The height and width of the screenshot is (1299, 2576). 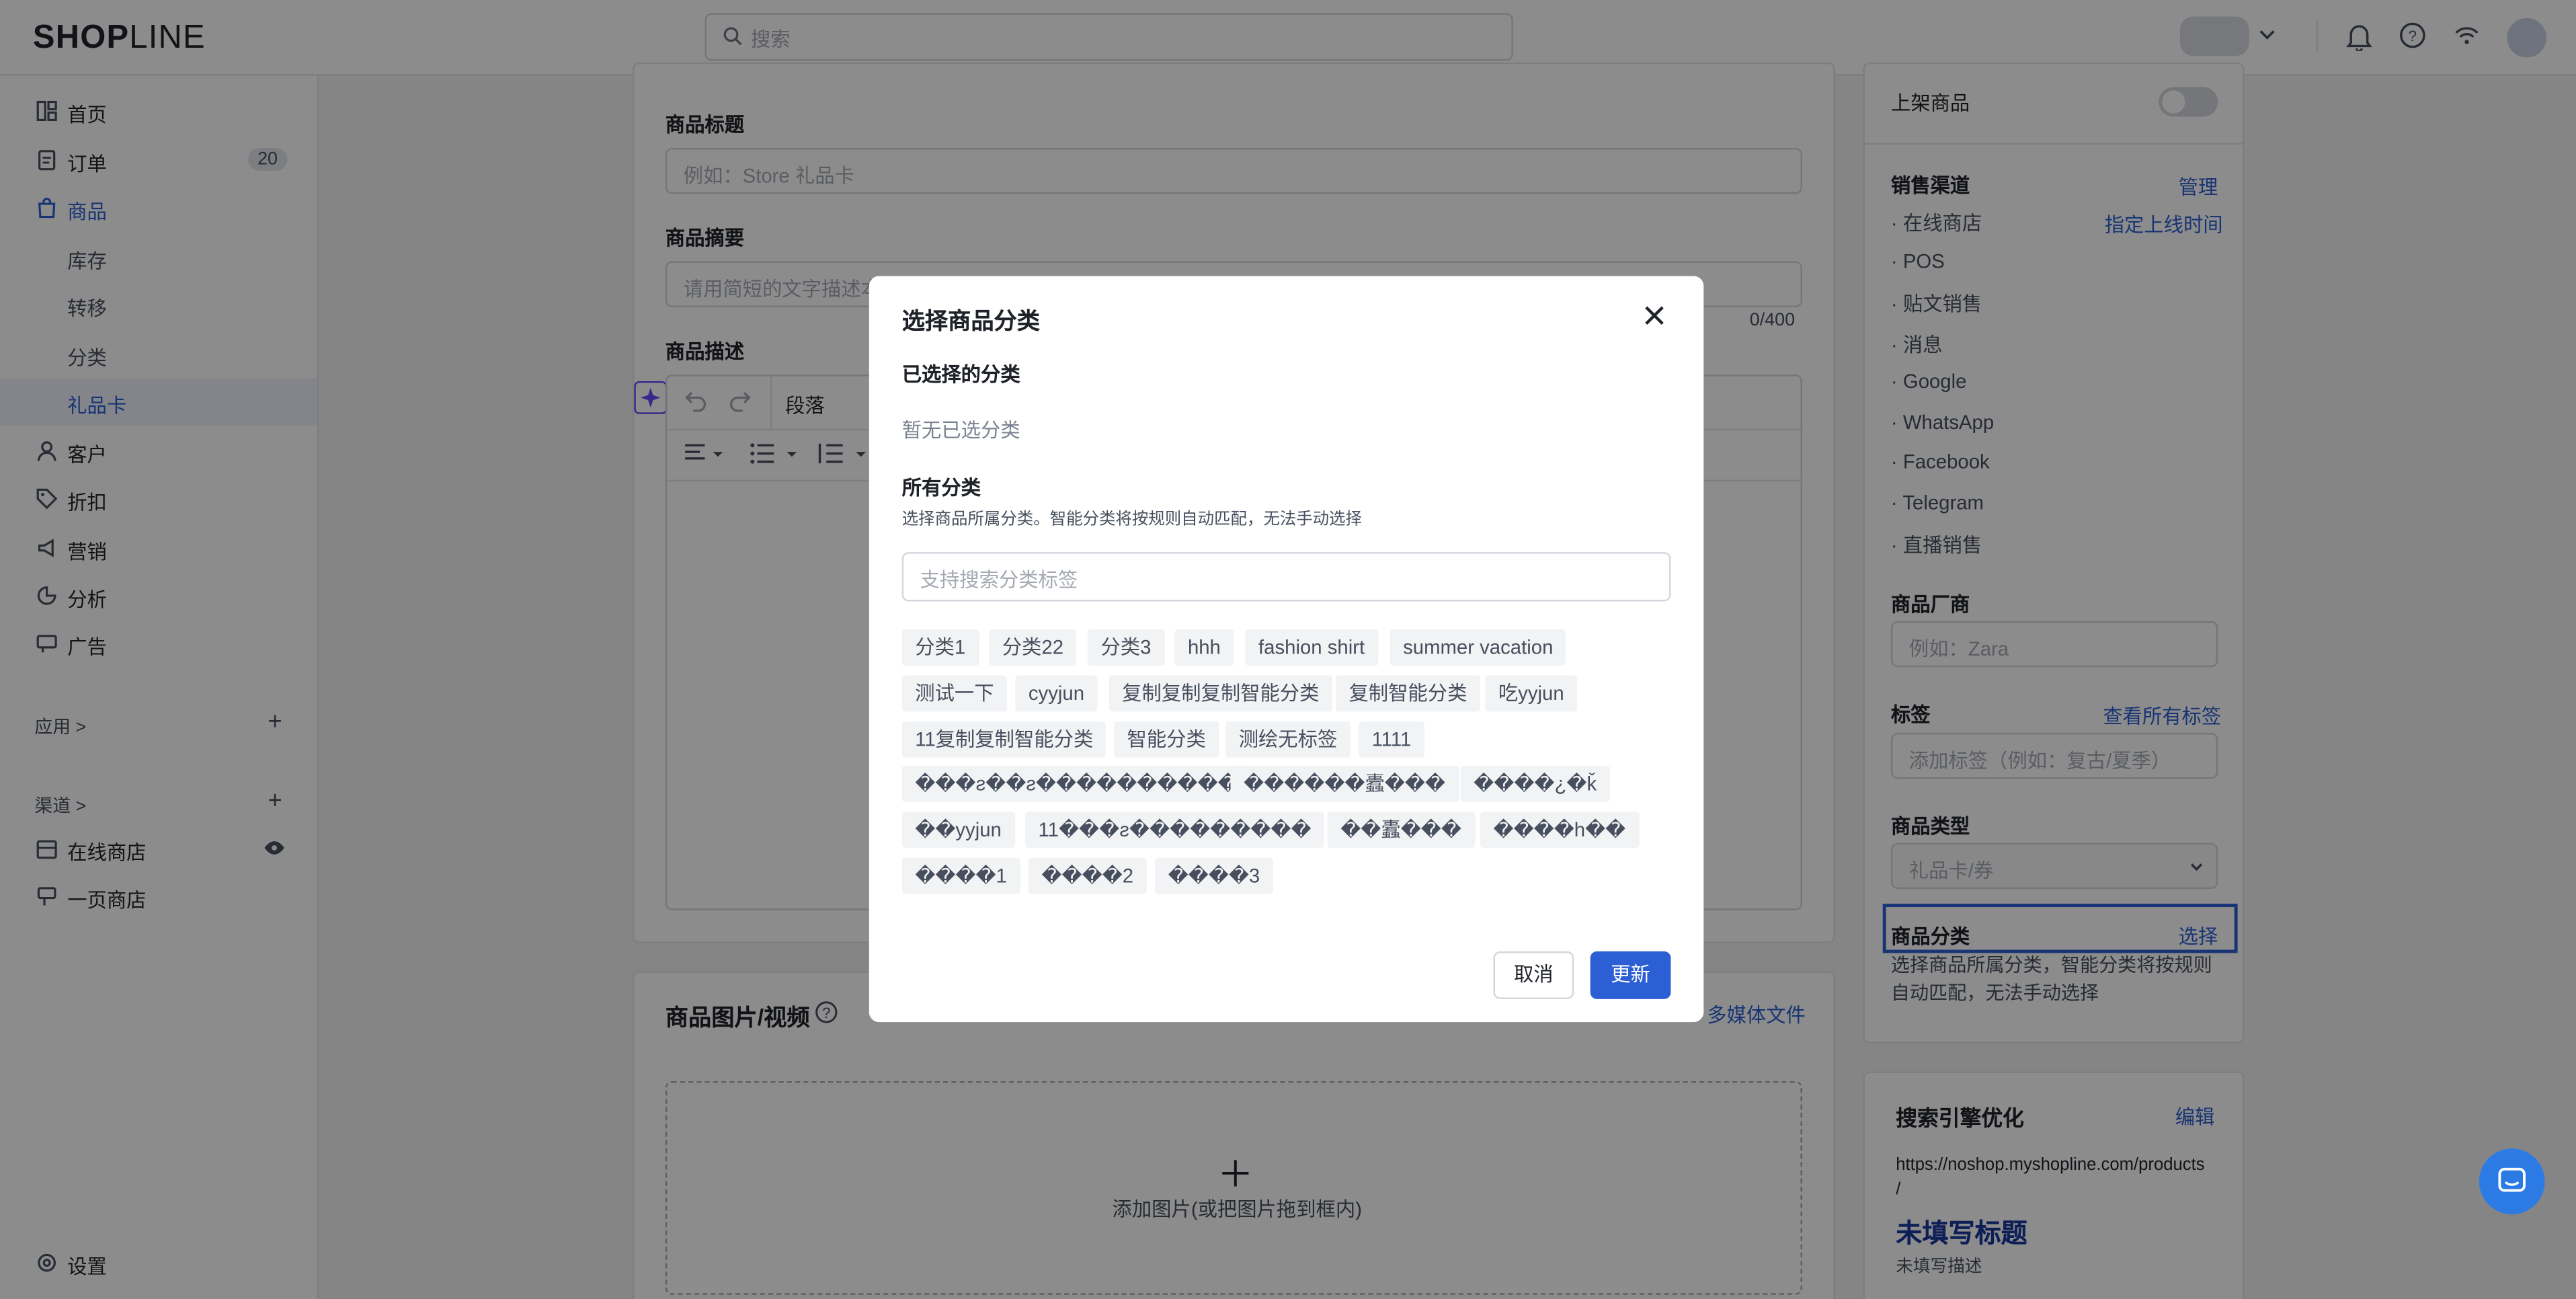 I want to click on category-chip: 分类3, so click(x=1125, y=647).